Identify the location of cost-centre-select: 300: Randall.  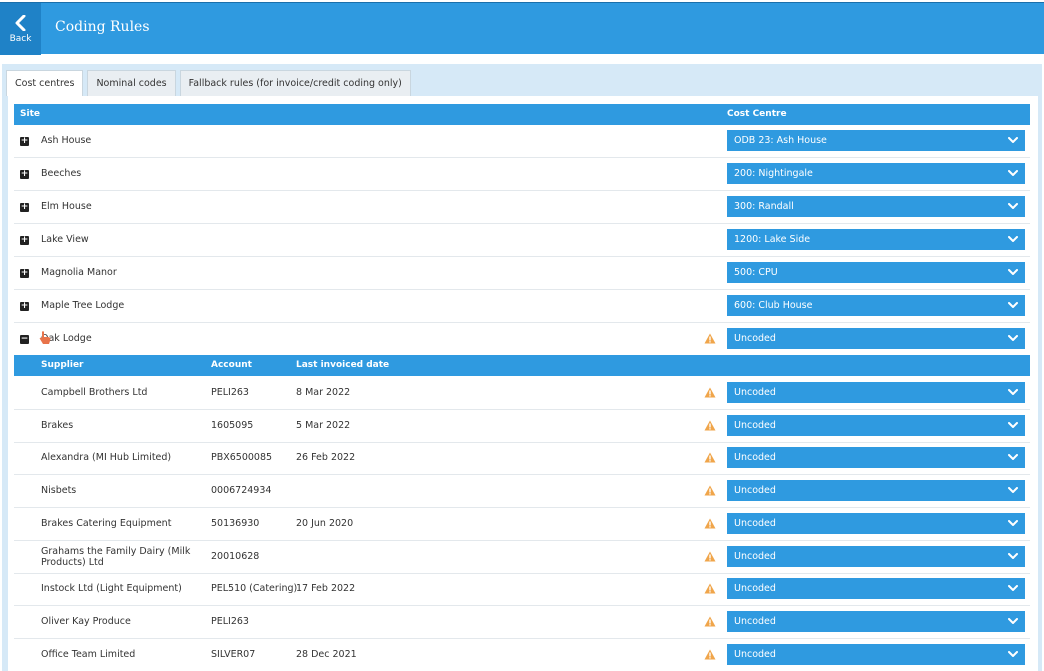
(876, 206).